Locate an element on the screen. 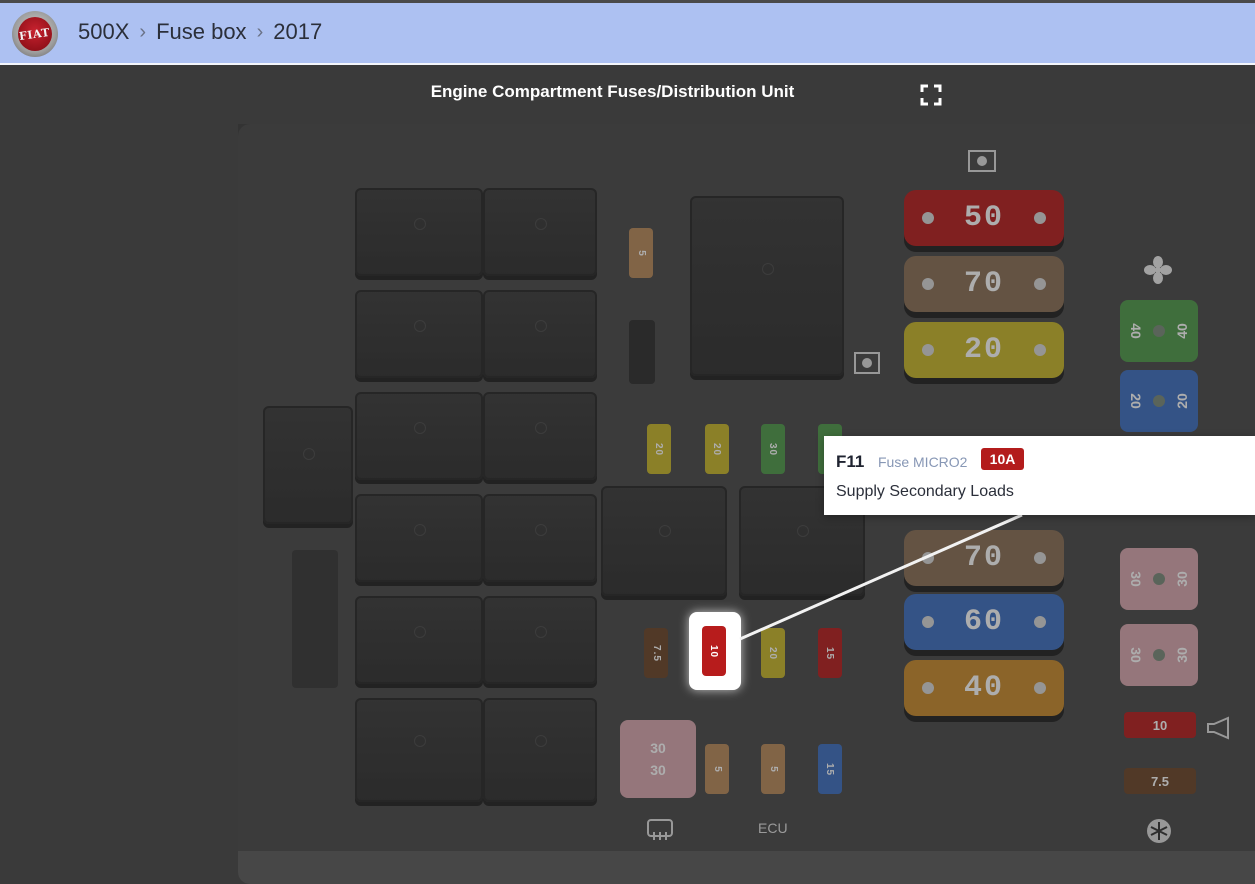  app-header: FIAT 500X › Fuse box › 2017 is located at coordinates (627, 34).